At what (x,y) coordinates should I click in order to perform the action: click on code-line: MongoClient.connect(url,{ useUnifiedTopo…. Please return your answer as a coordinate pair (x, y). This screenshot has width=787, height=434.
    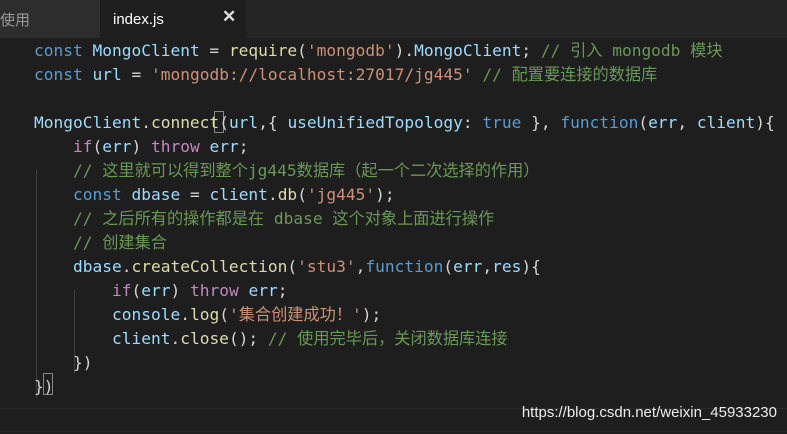
    Looking at the image, I should click on (404, 123).